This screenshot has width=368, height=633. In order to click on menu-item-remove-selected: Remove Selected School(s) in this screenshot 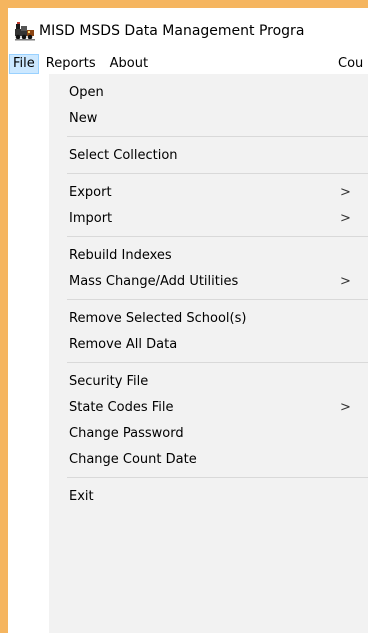, I will do `click(208, 318)`.